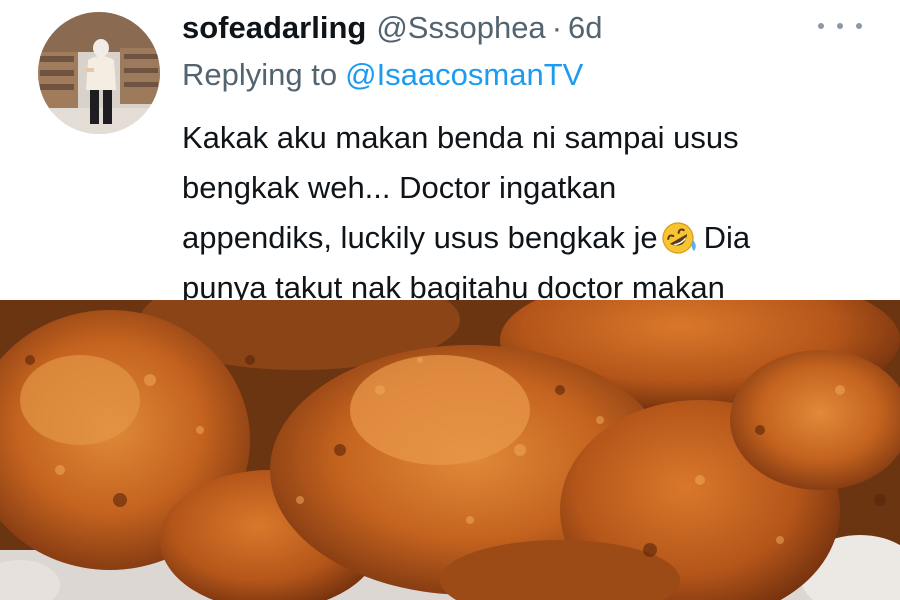 This screenshot has height=600, width=900. I want to click on tweet-text-line: bengkak weh... Doctor ingatkan, so click(399, 187).